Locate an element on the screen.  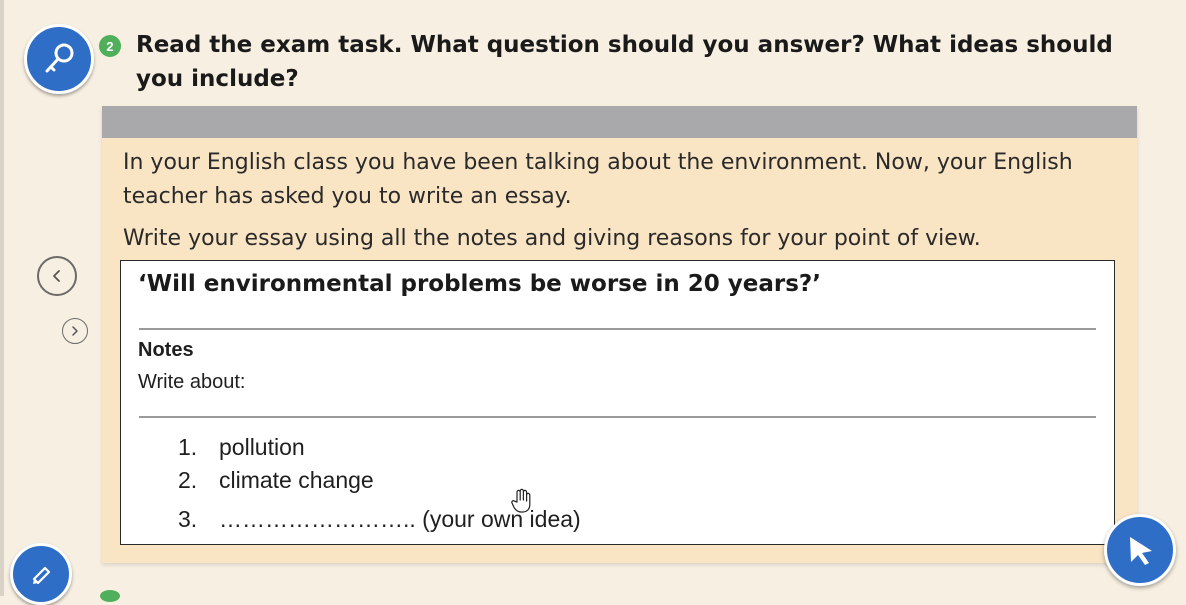
chevron-left-icon is located at coordinates (56, 276).